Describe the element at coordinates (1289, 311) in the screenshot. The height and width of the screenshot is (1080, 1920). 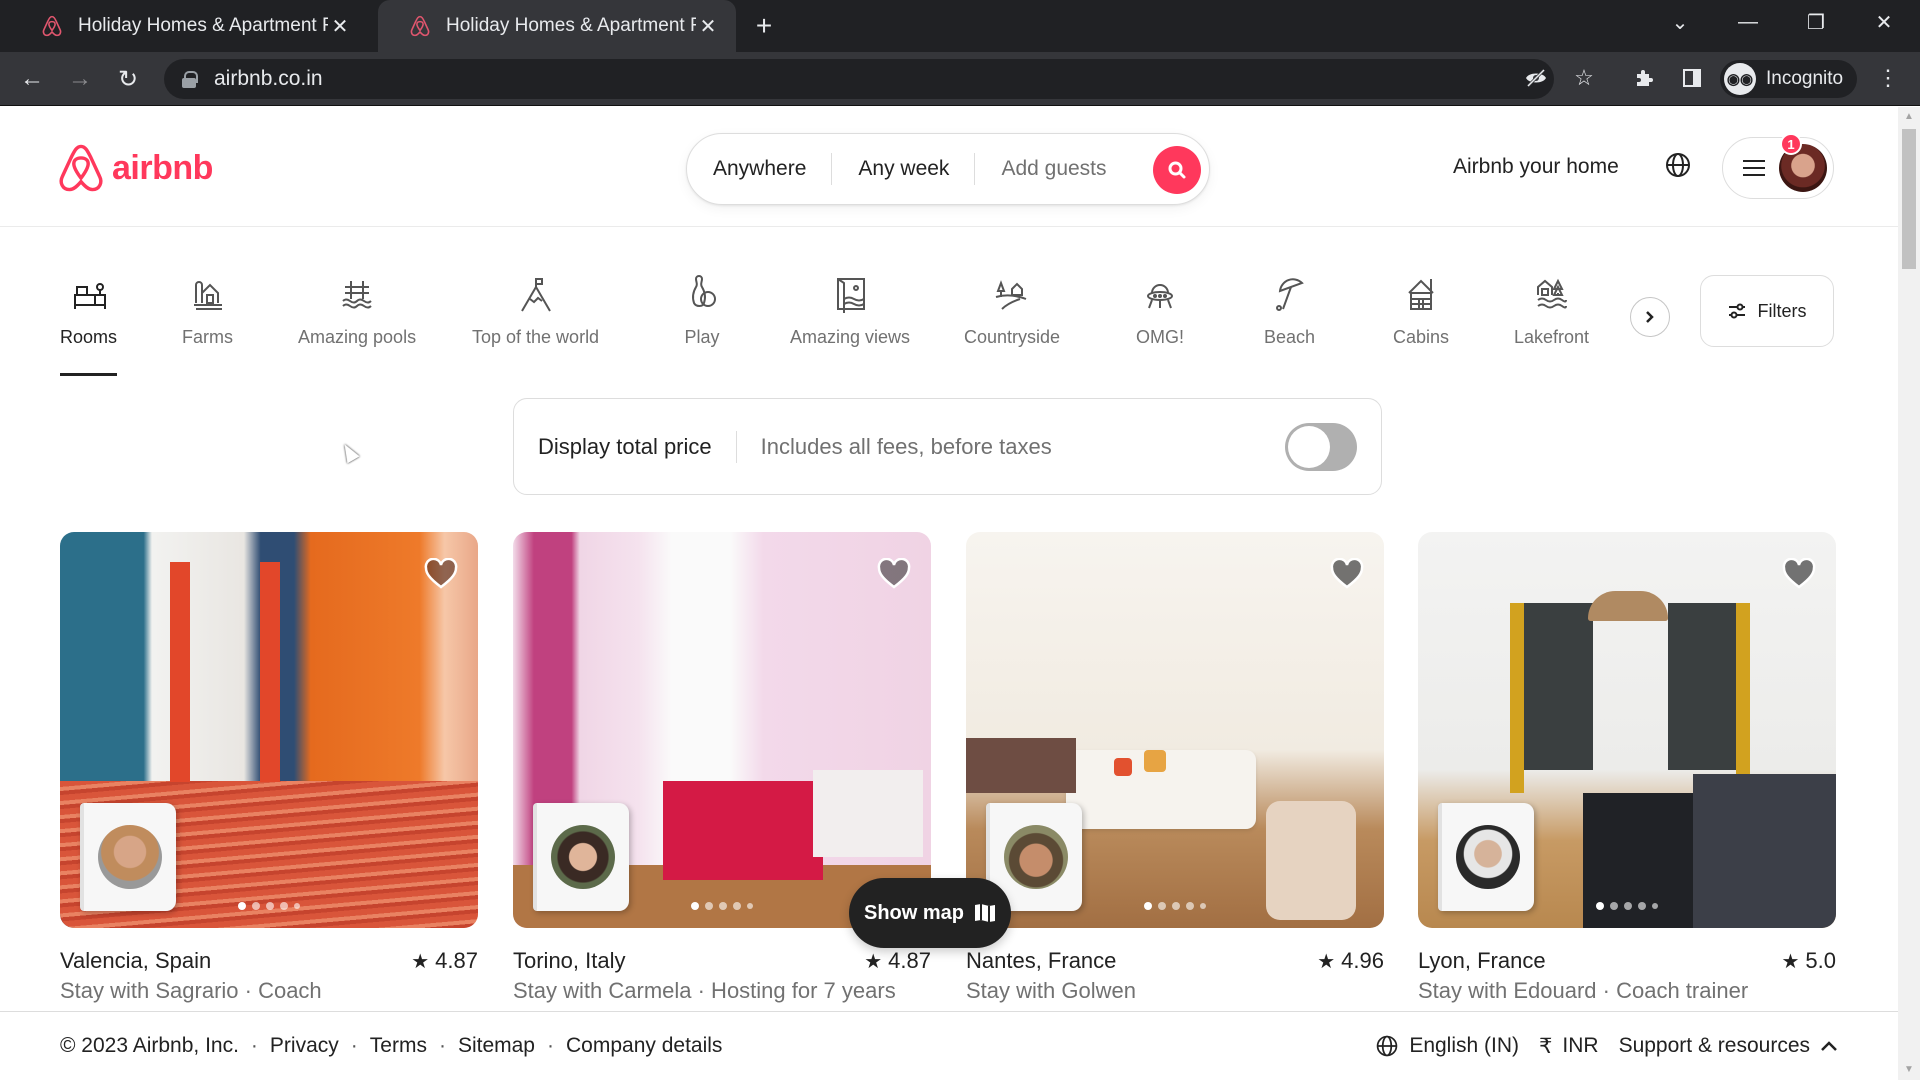
I see `category-beach: Beach` at that location.